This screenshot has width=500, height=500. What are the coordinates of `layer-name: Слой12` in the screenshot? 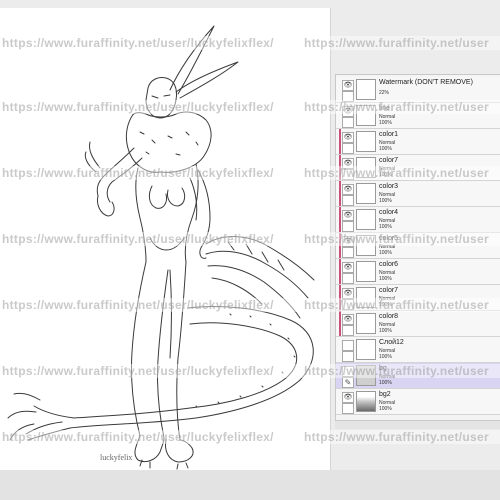 It's located at (391, 342).